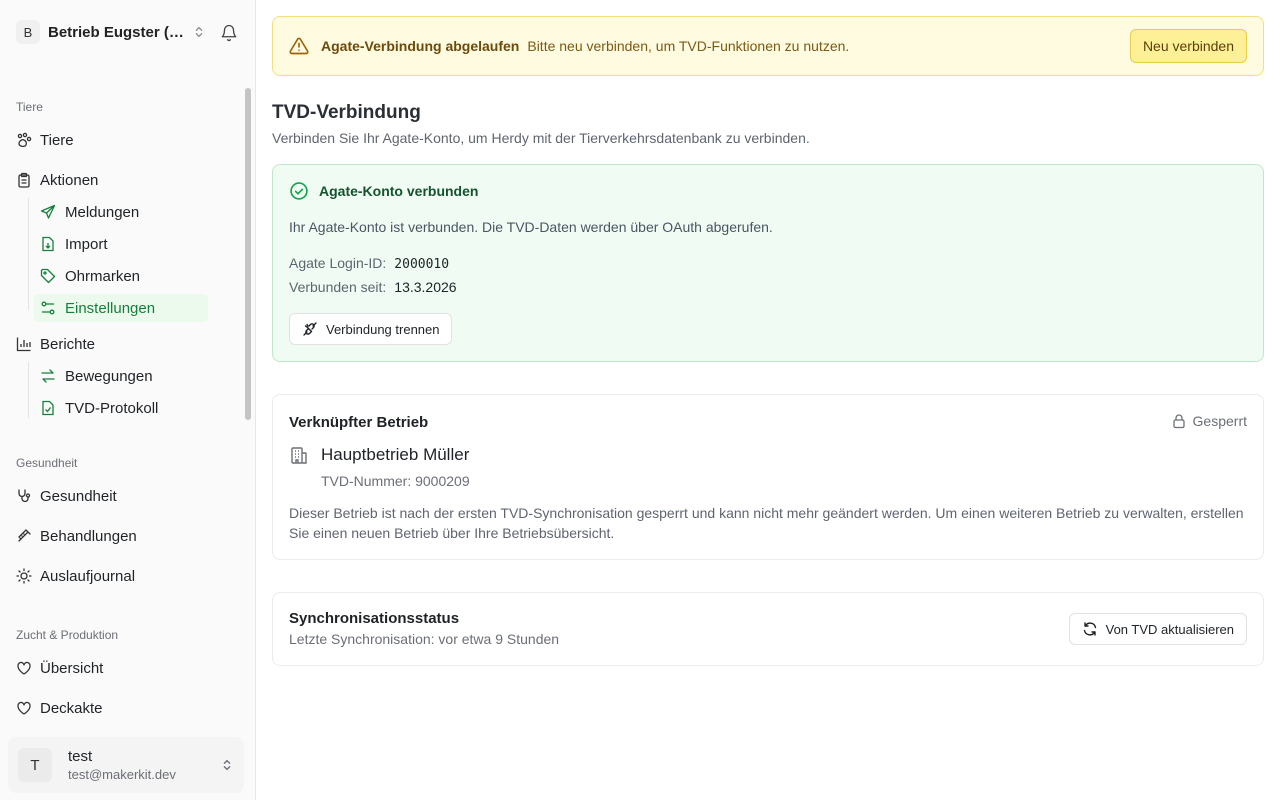  I want to click on warning-triangle-icon, so click(299, 46).